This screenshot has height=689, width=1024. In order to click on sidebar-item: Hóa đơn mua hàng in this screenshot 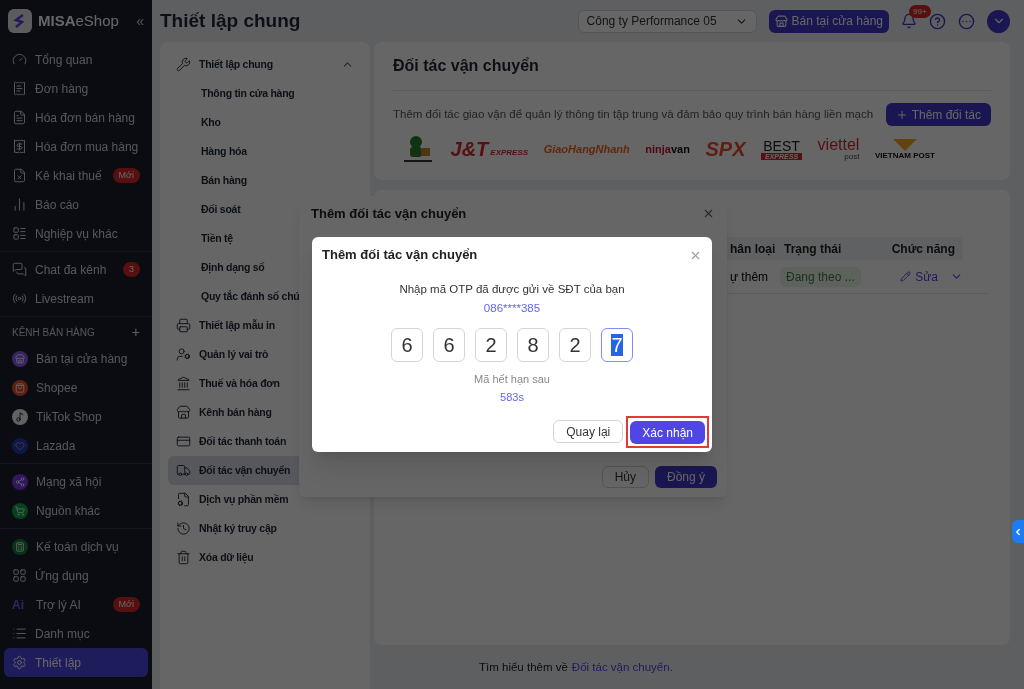, I will do `click(76, 146)`.